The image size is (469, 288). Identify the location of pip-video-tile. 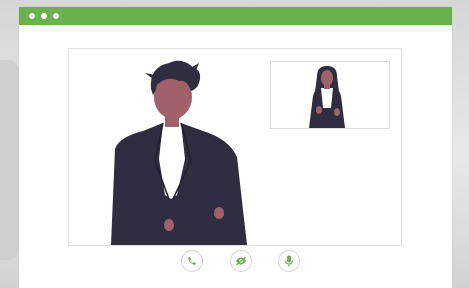
(330, 95).